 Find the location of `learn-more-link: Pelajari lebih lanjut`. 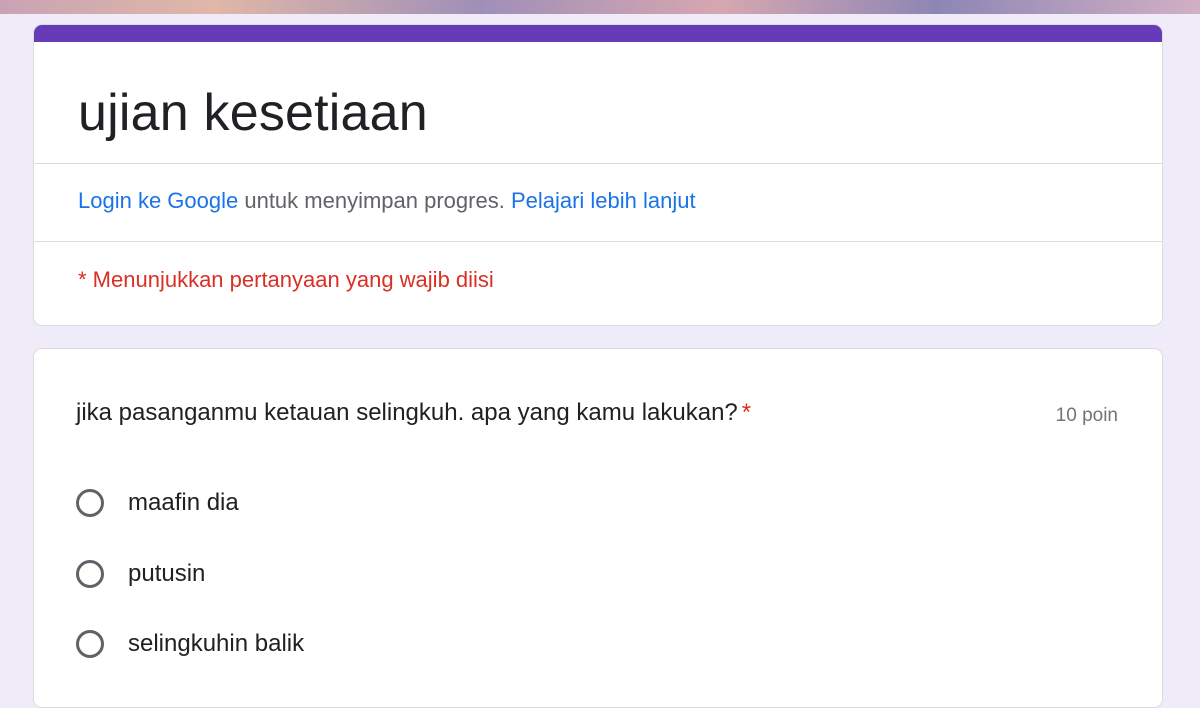

learn-more-link: Pelajari lebih lanjut is located at coordinates (603, 200).